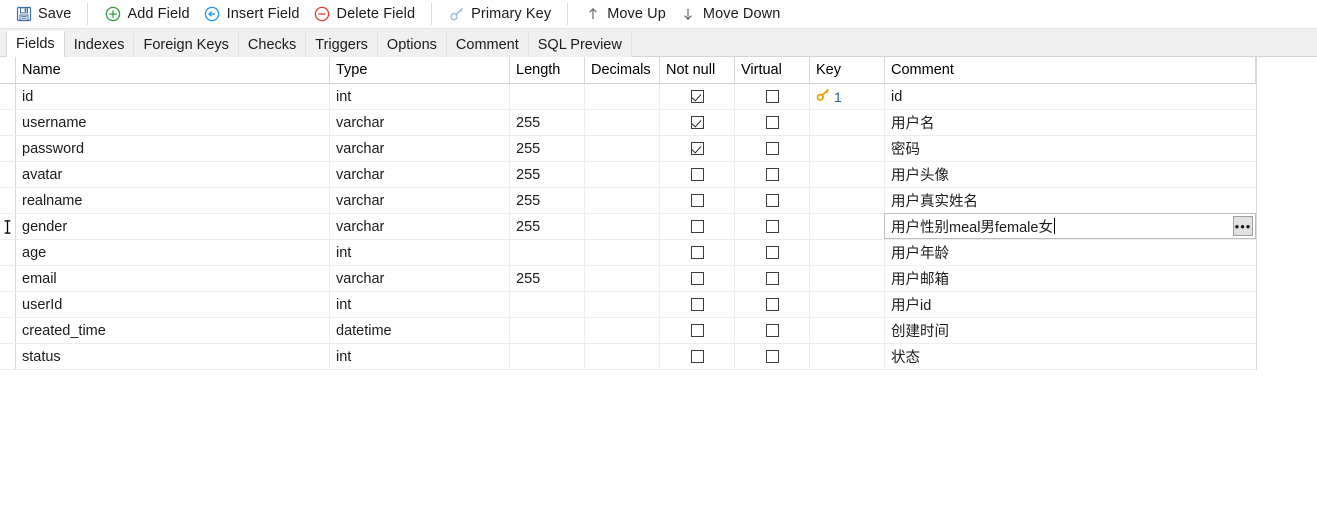  I want to click on column-header-not-null: Not null, so click(697, 70).